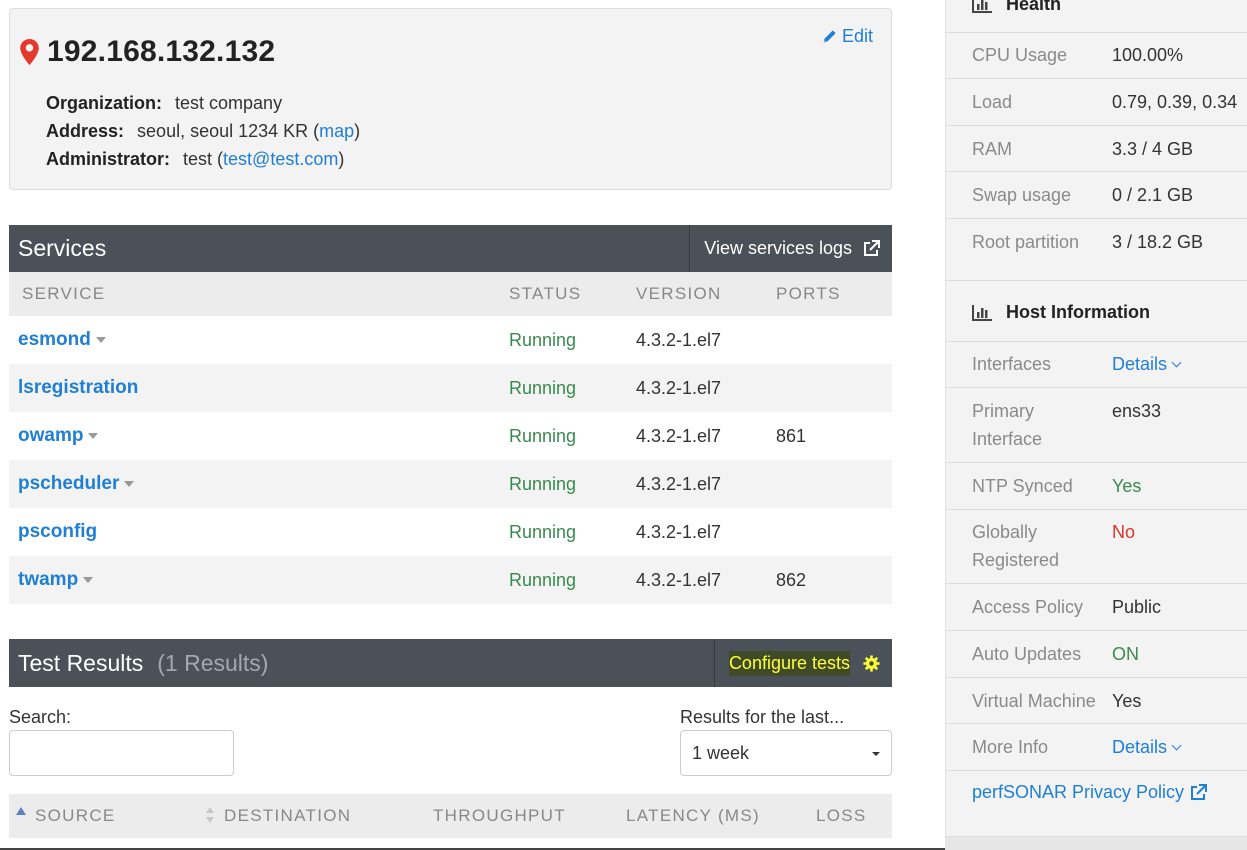 This screenshot has width=1247, height=850. I want to click on services-title: Services, so click(62, 248).